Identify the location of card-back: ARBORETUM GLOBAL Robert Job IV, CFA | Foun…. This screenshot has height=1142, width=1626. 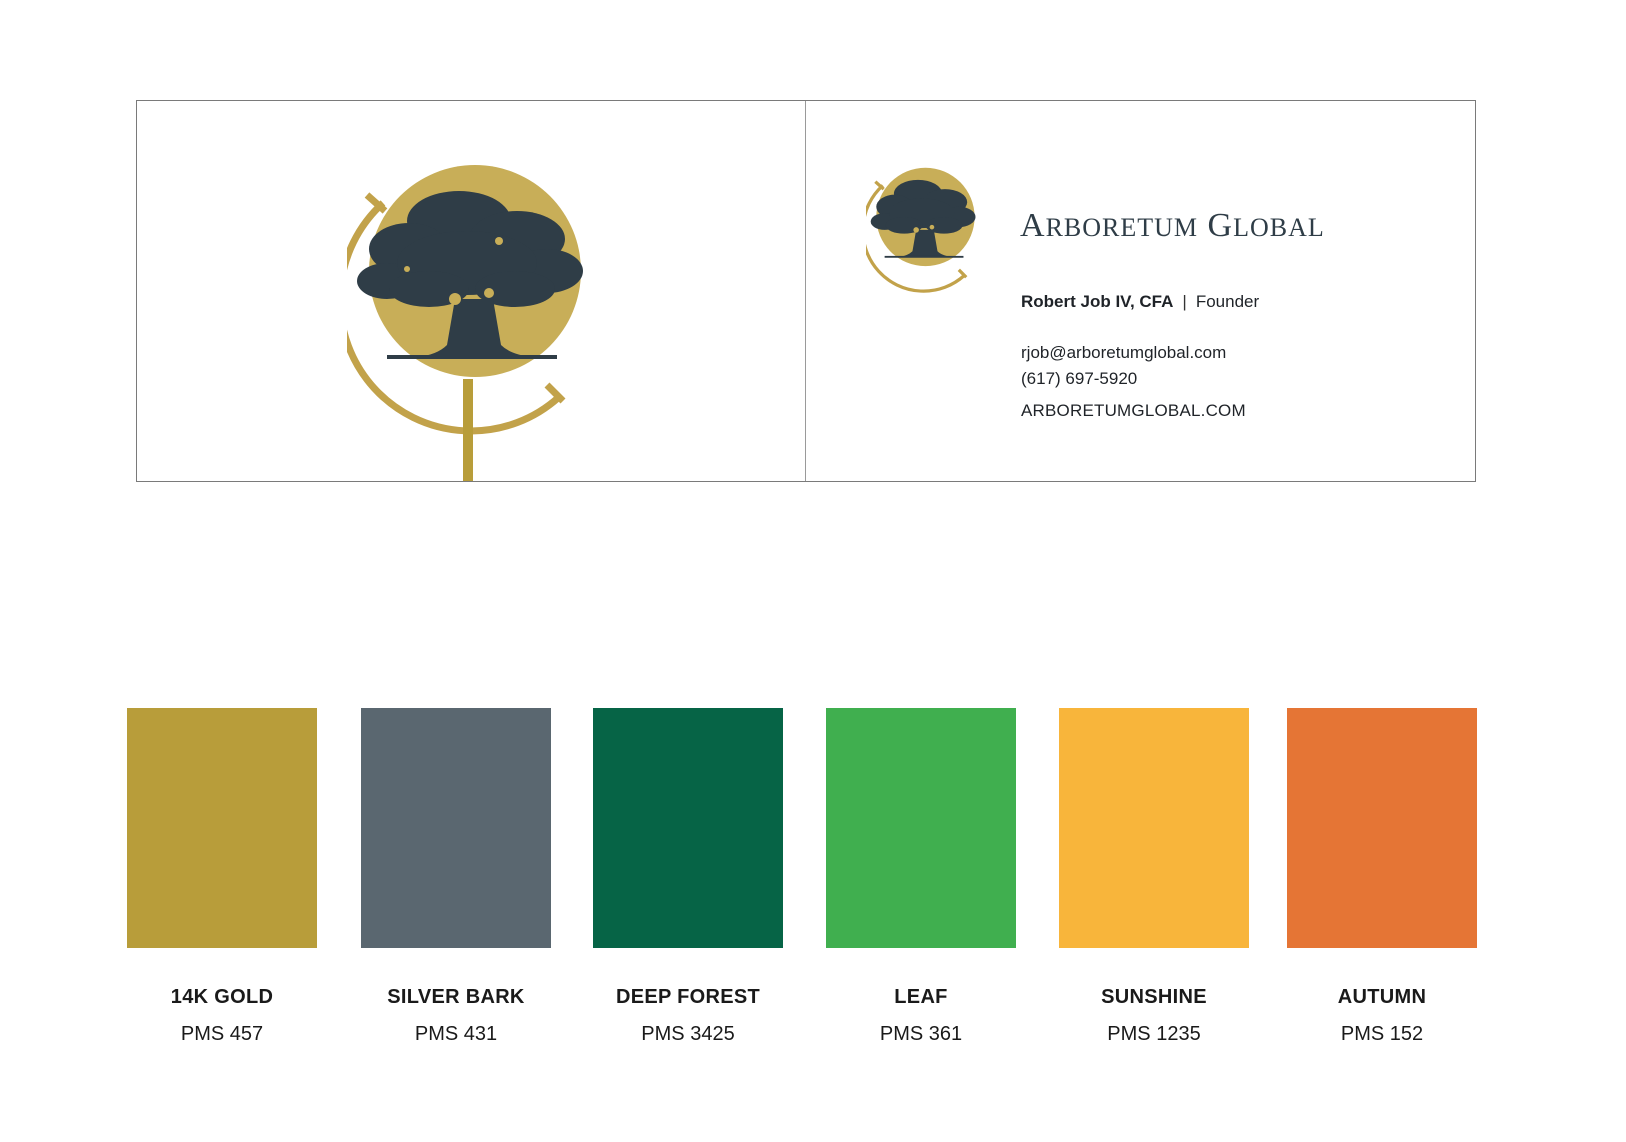
(1141, 291).